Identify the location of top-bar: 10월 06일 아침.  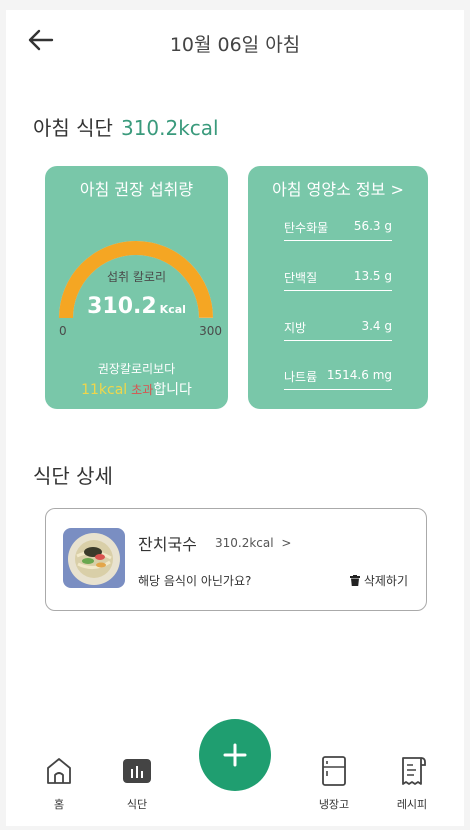
(235, 42).